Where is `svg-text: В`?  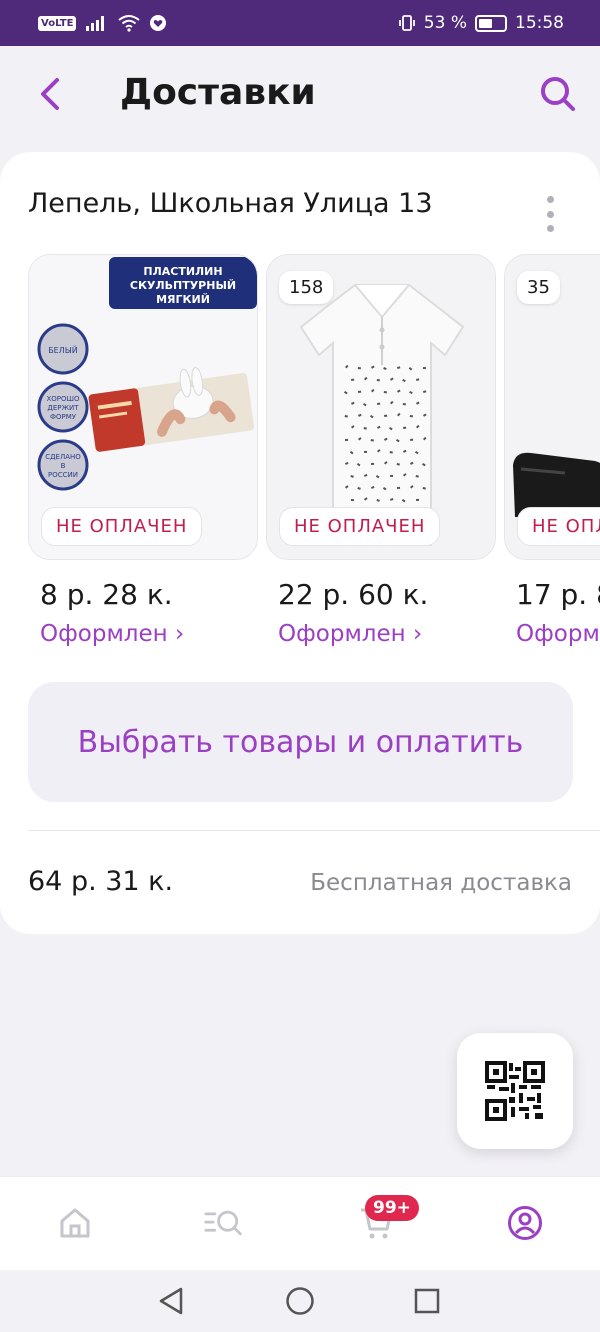
svg-text: В is located at coordinates (63, 466).